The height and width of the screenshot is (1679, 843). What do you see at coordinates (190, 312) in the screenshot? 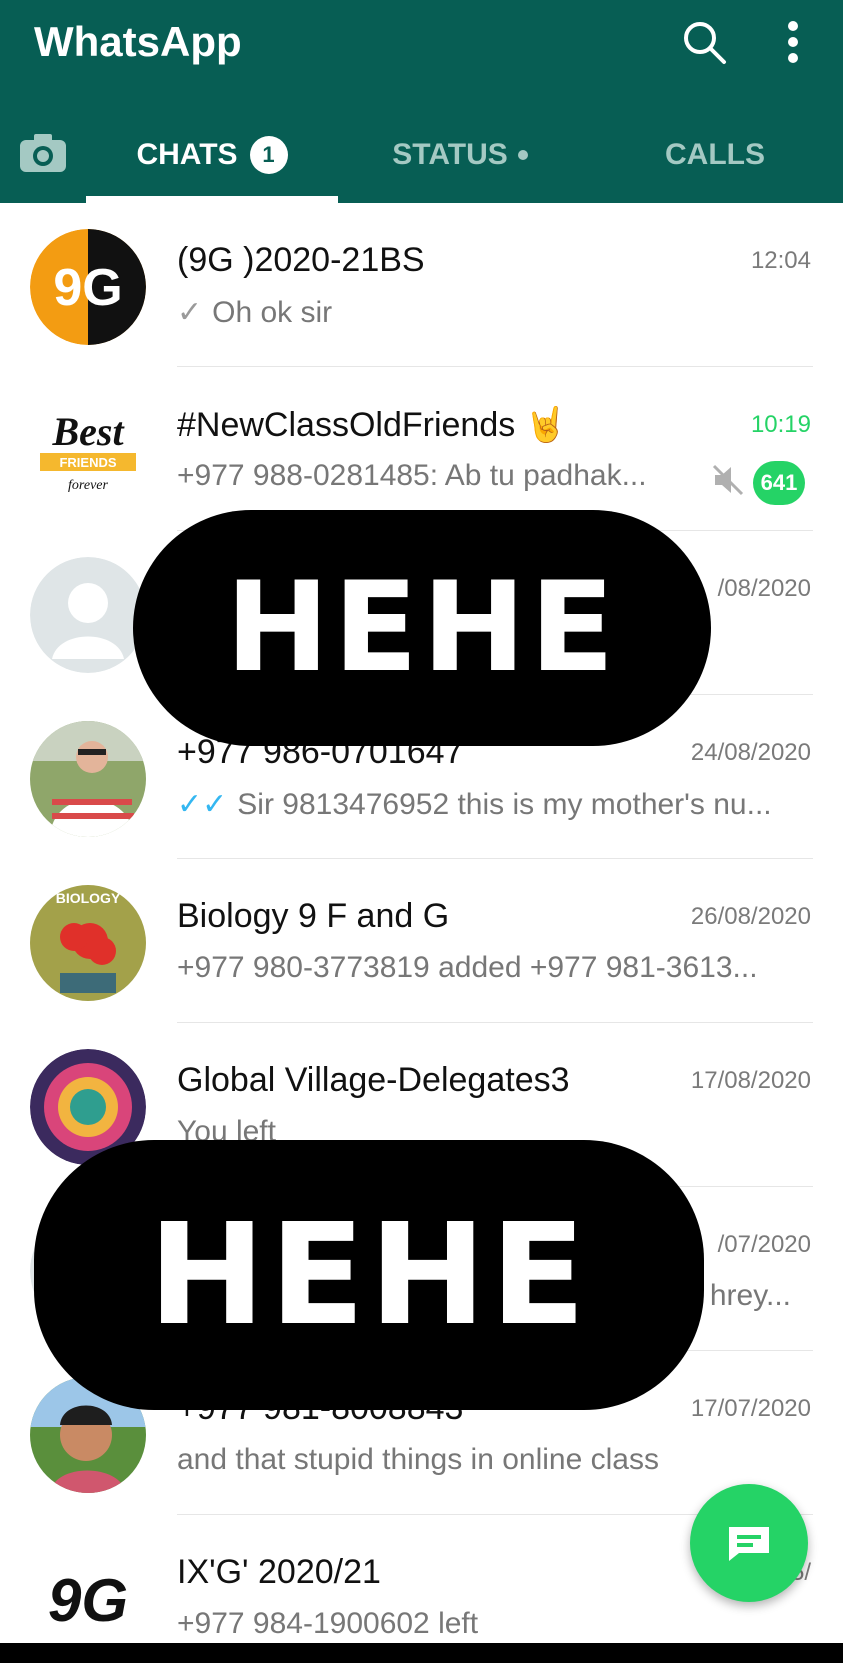
I see `sent-tick-icon: ✓` at bounding box center [190, 312].